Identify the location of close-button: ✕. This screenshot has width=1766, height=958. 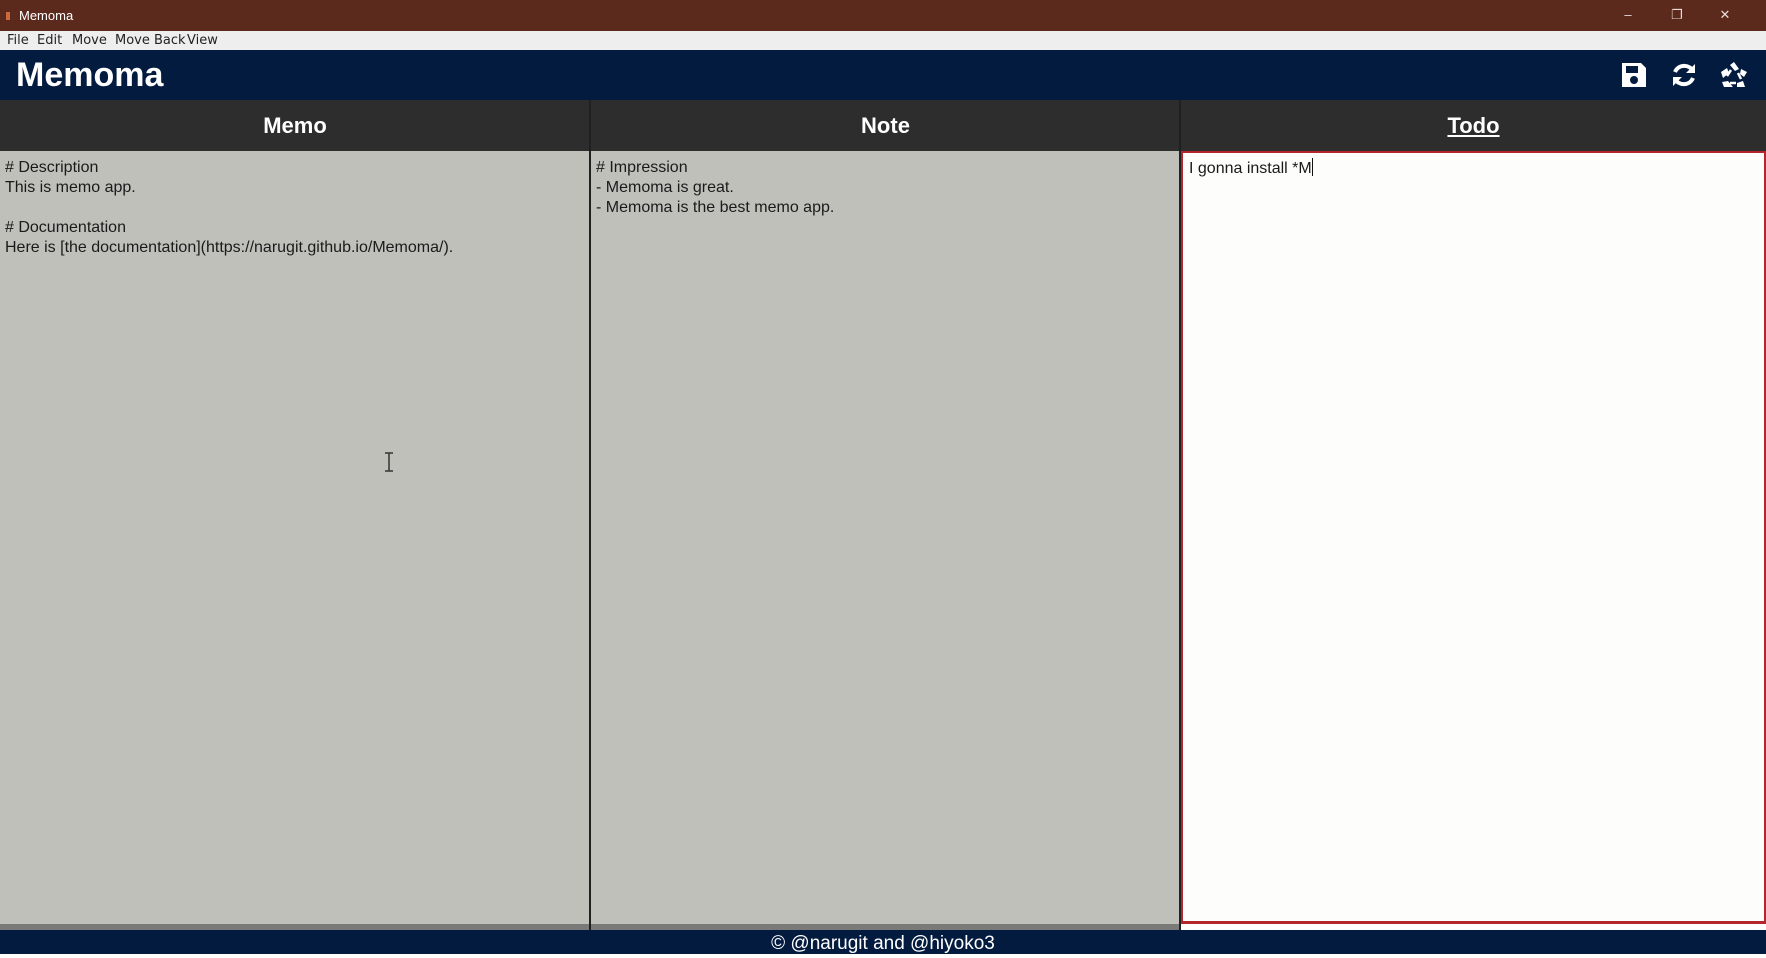
(1725, 15).